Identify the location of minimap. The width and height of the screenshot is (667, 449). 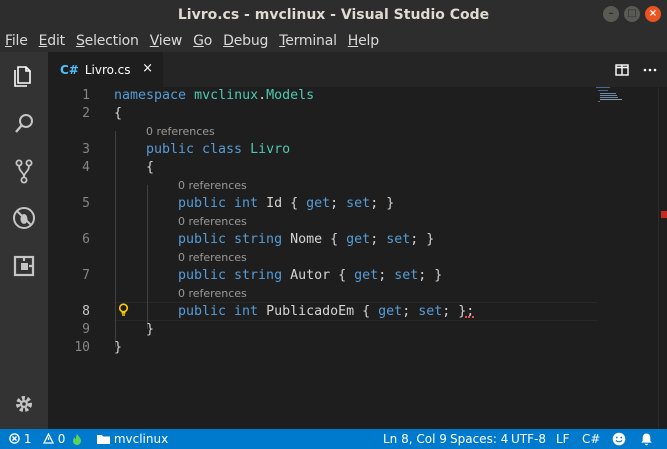
(627, 107).